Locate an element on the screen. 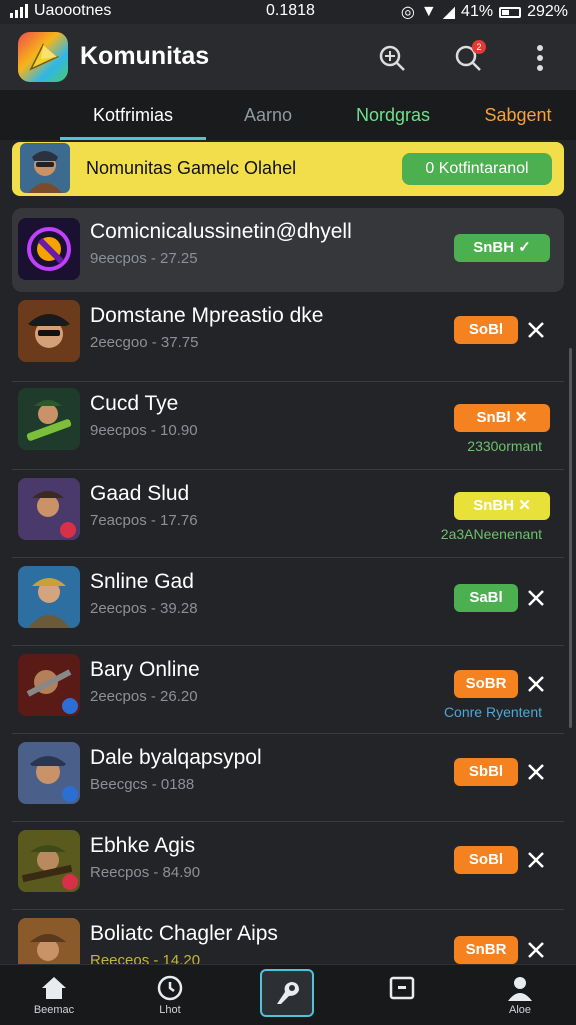  item-title: Cucd Tye is located at coordinates (134, 403).